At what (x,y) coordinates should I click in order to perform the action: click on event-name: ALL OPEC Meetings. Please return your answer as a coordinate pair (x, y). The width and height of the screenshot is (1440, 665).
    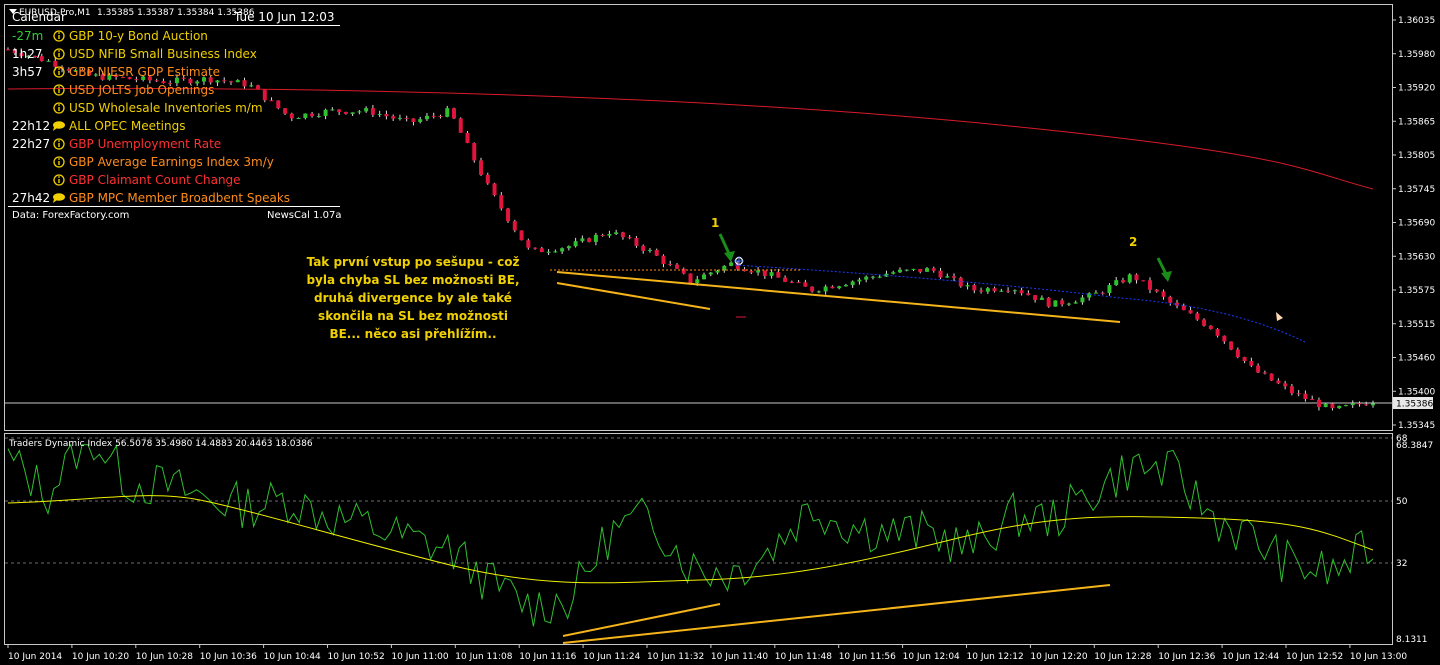
    Looking at the image, I should click on (127, 126).